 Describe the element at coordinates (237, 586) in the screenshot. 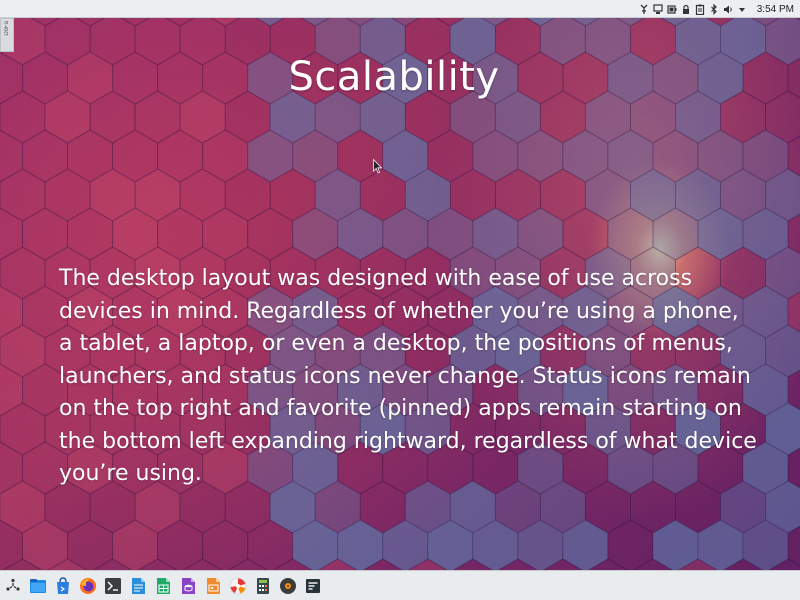

I see `image-viewer-icon` at that location.